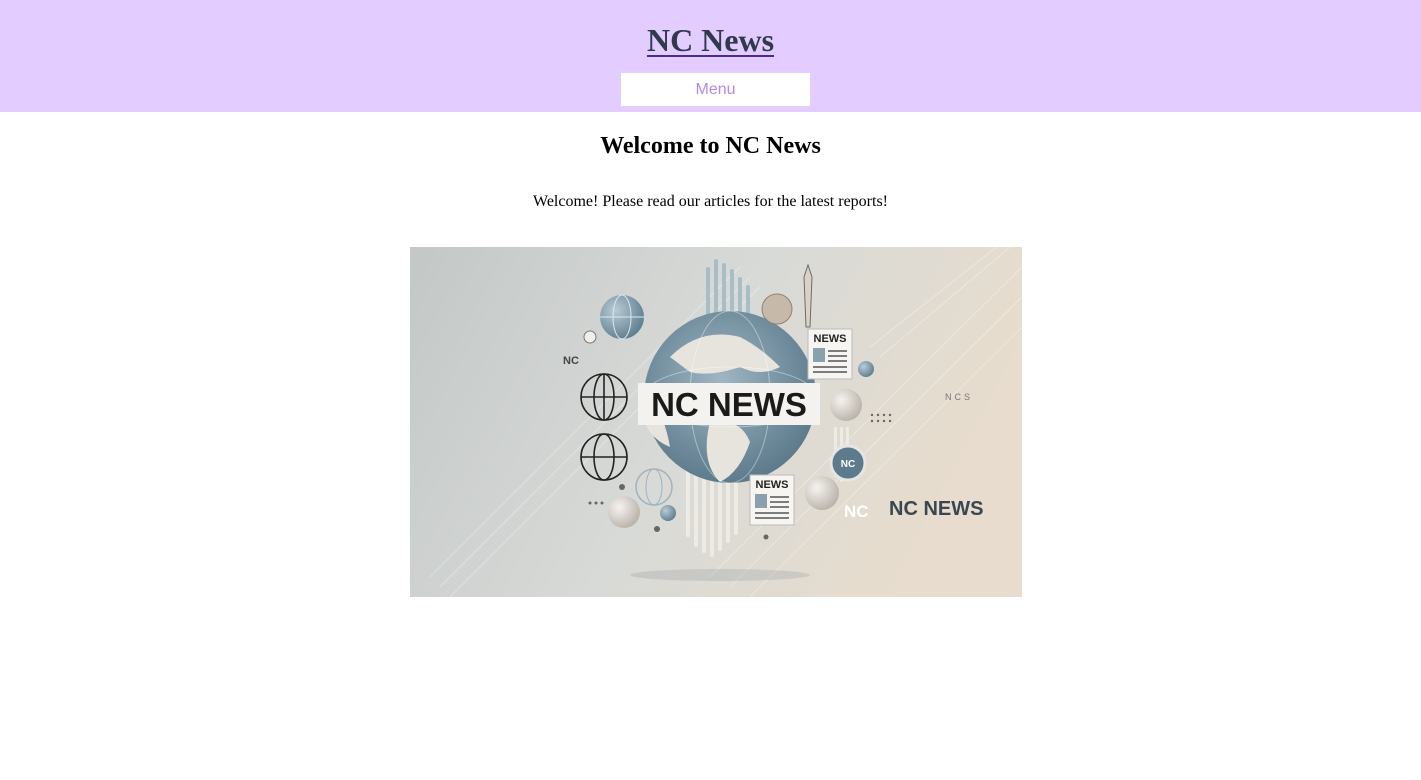  I want to click on menu-button: Menu, so click(715, 89).